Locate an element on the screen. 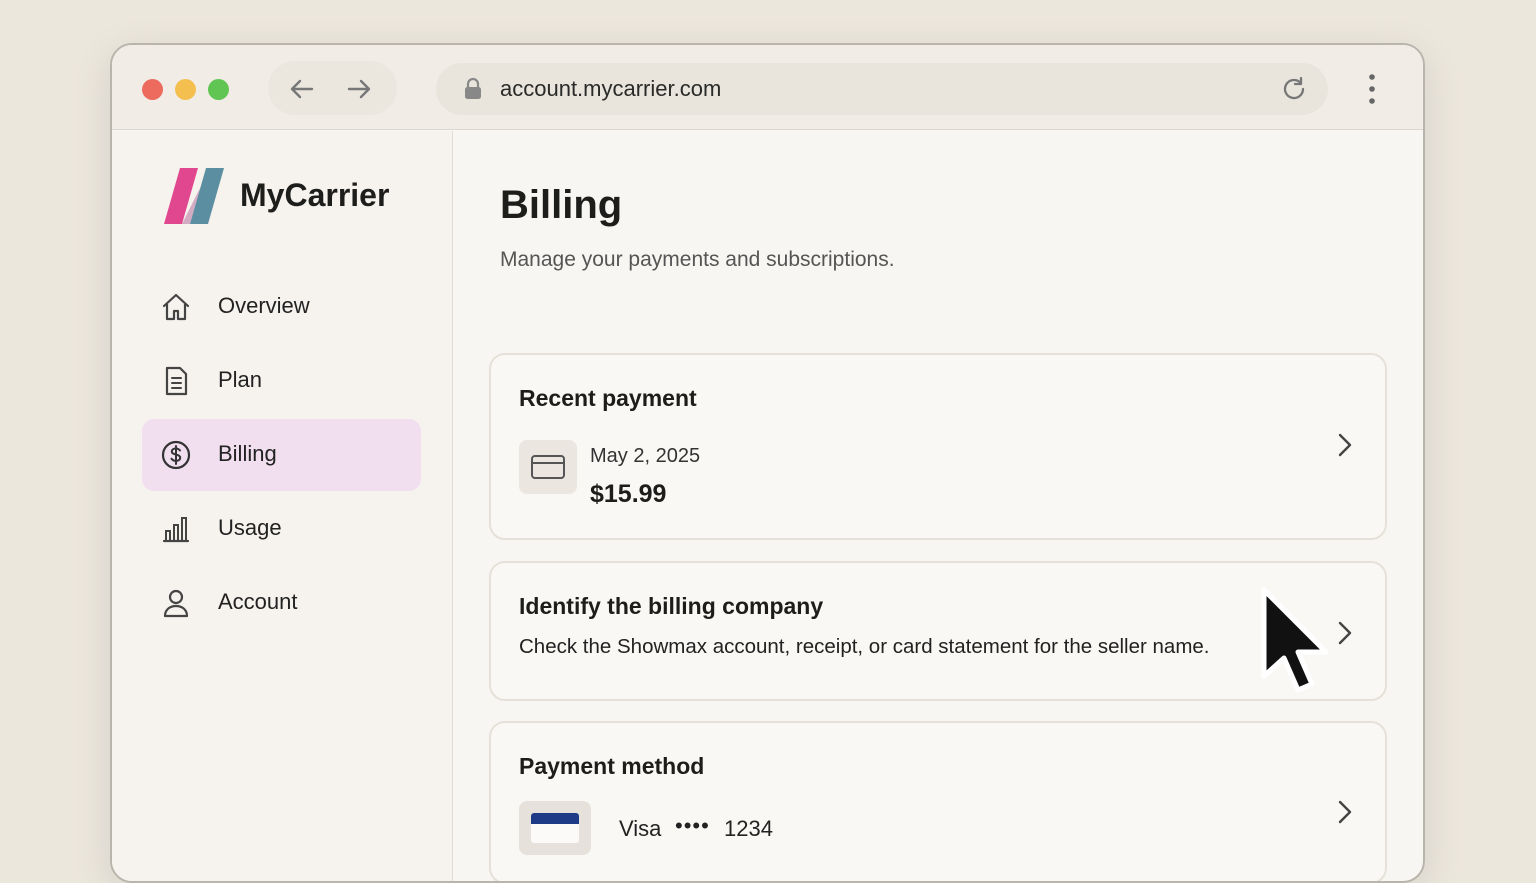 This screenshot has height=883, width=1536. lock-icon is located at coordinates (473, 88).